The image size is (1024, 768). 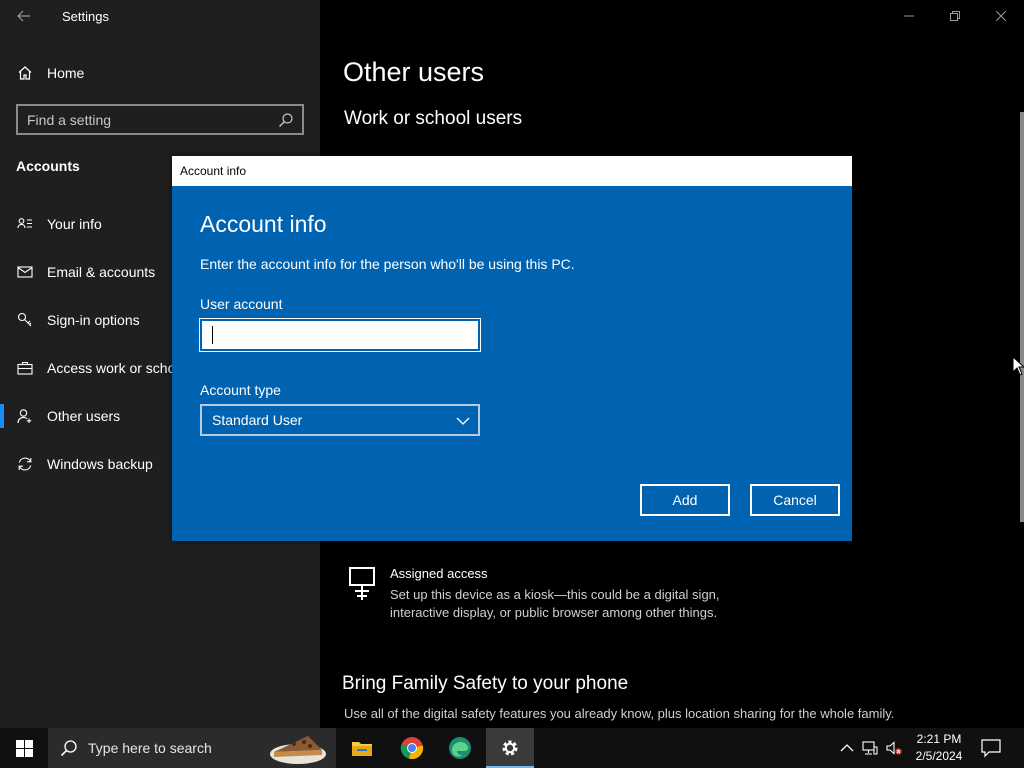 I want to click on user-account-field, so click(x=340, y=335).